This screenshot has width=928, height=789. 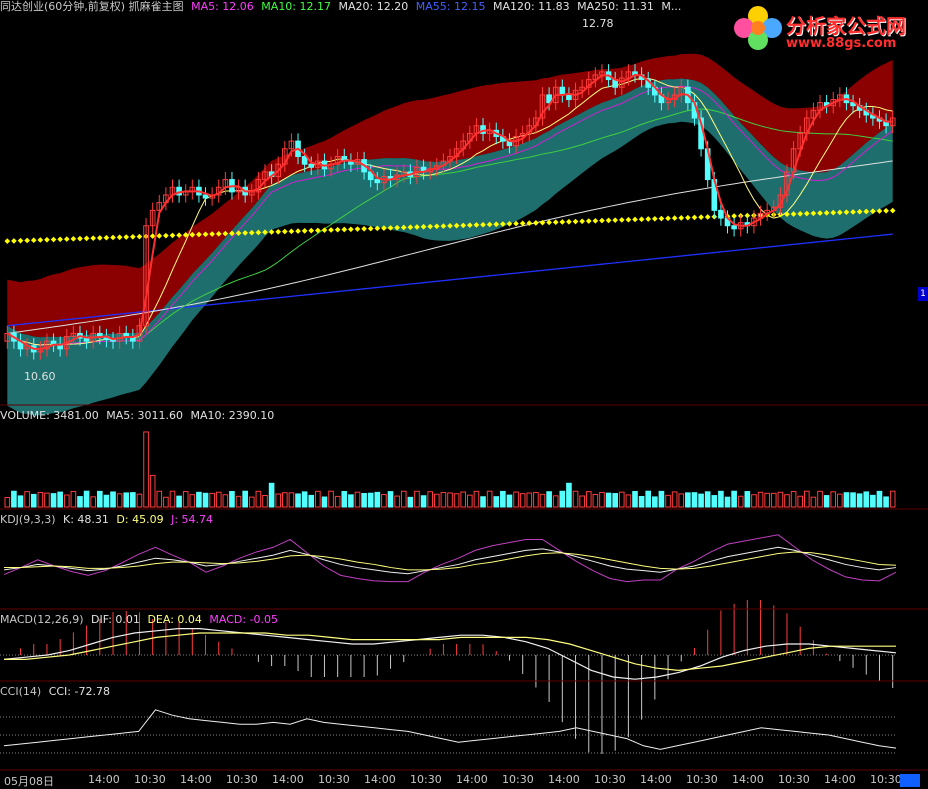 I want to click on ma120-readout: MA120: 11.83, so click(x=531, y=6).